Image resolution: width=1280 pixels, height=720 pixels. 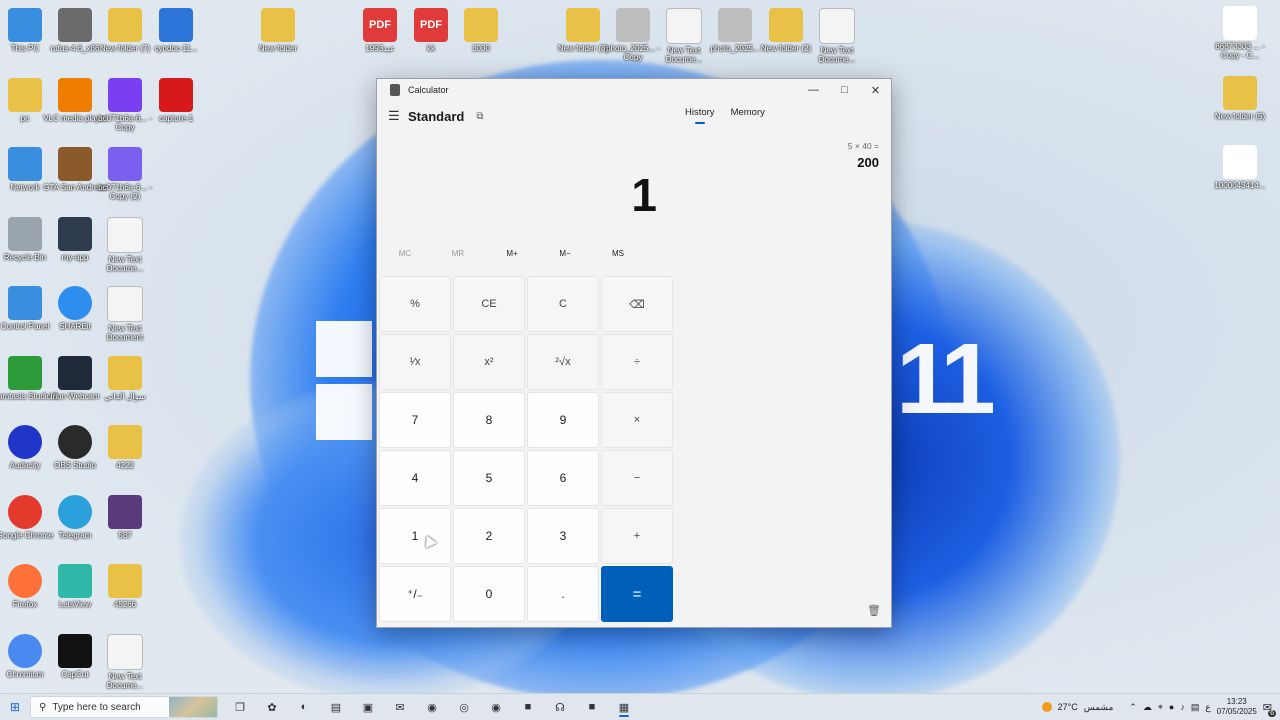 What do you see at coordinates (489, 420) in the screenshot?
I see `digit-8-button: 8` at bounding box center [489, 420].